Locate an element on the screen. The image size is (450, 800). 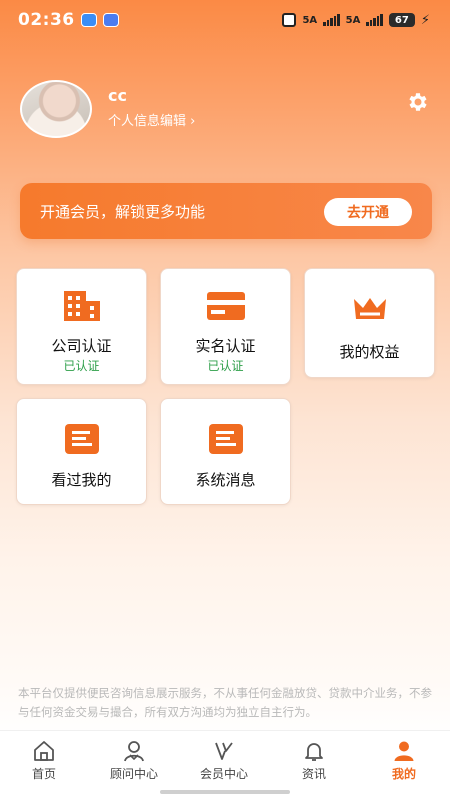
avatar is located at coordinates (56, 109).